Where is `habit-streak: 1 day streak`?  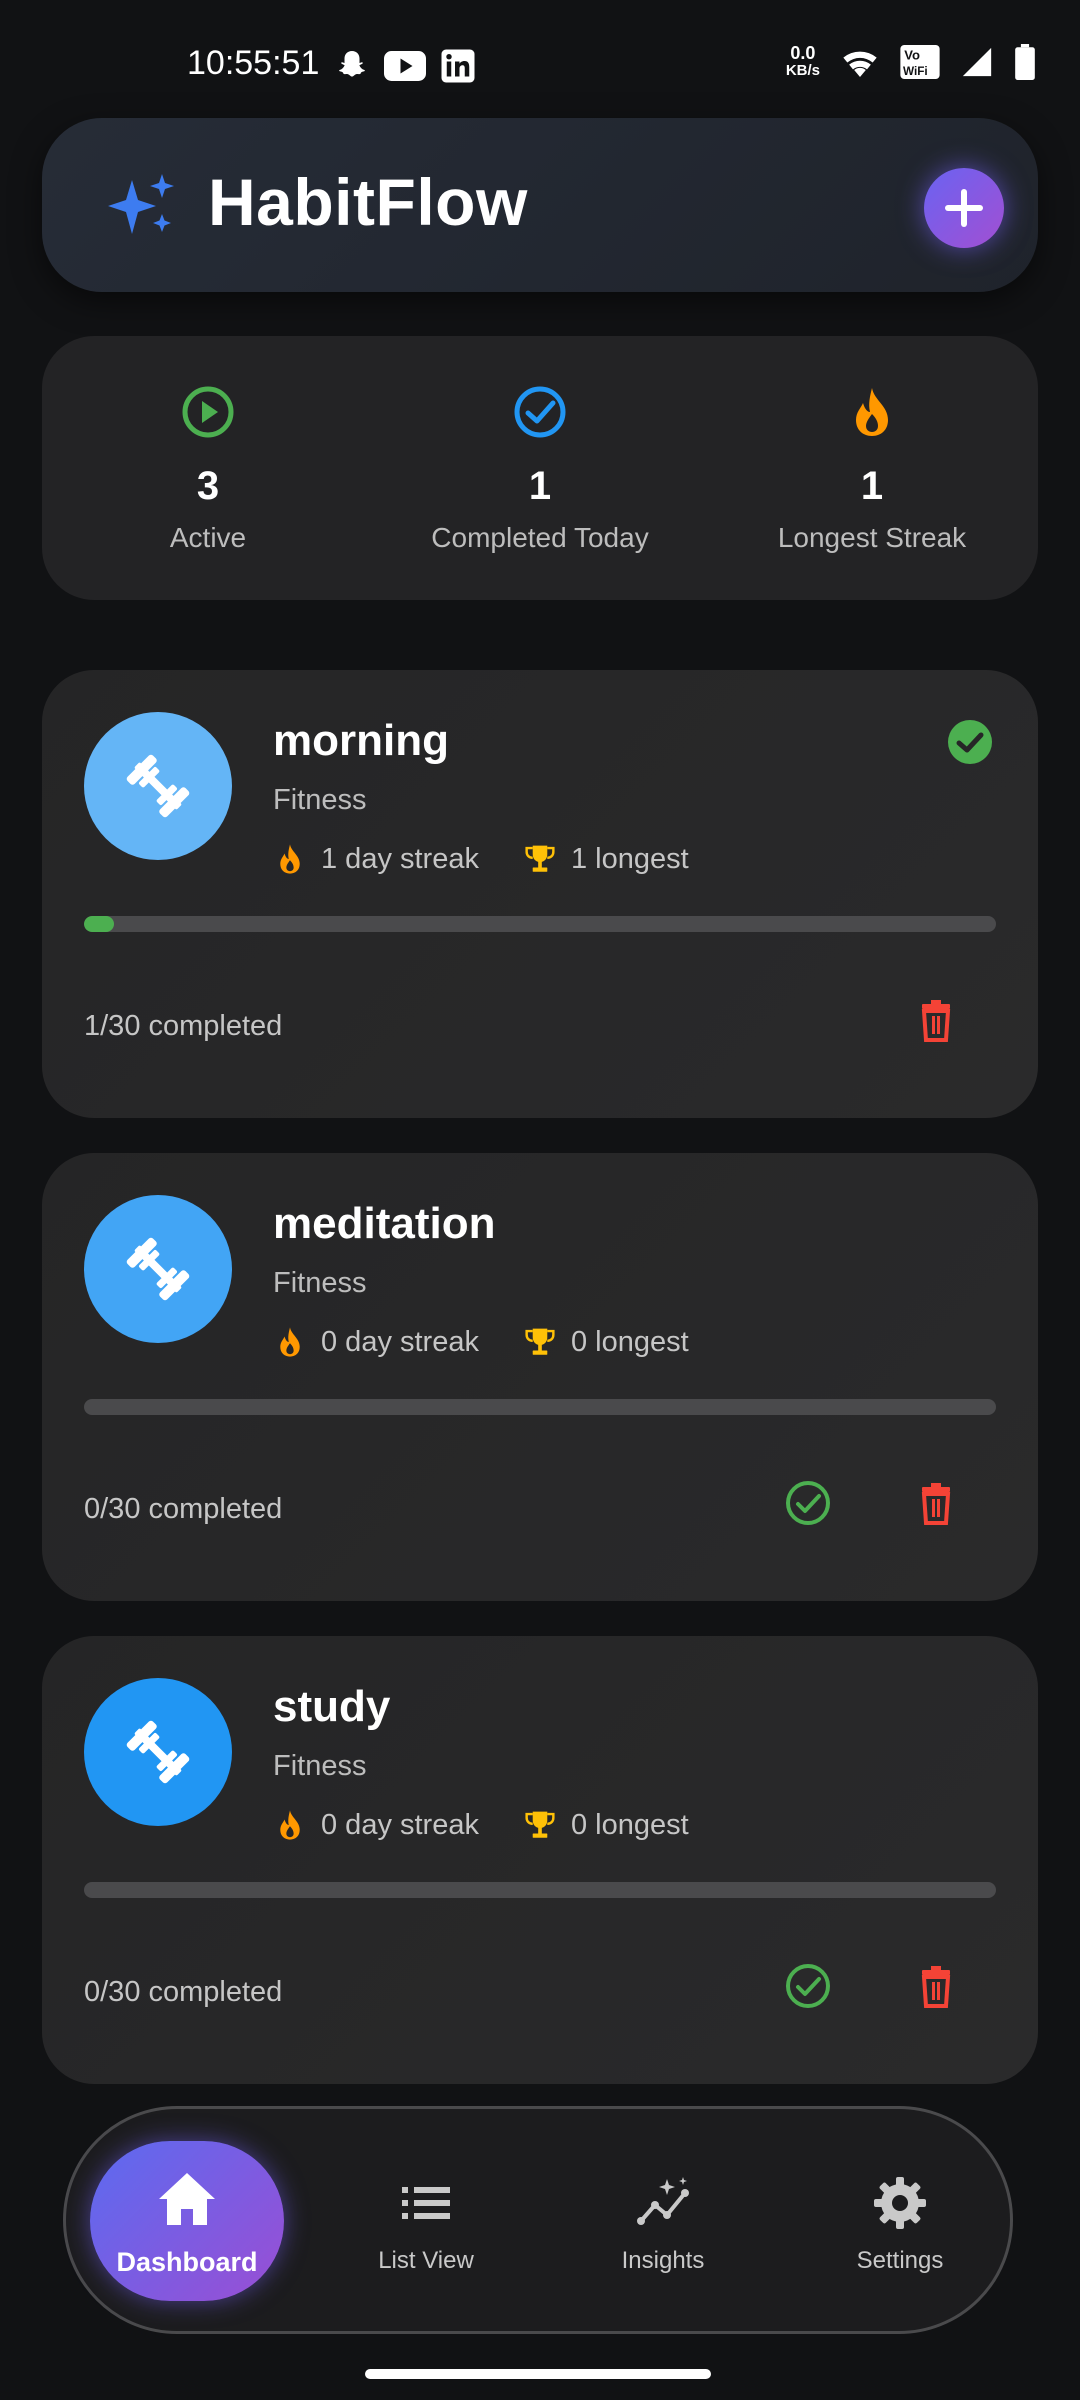 habit-streak: 1 day streak is located at coordinates (400, 858).